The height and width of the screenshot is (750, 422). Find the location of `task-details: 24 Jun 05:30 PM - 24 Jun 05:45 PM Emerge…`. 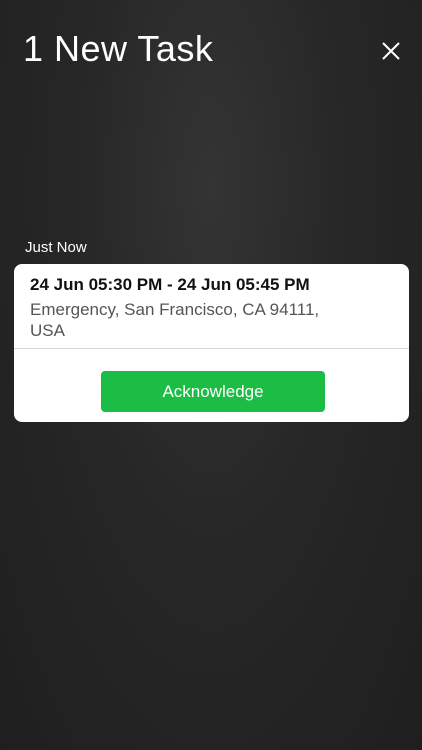

task-details: 24 Jun 05:30 PM - 24 Jun 05:45 PM Emerge… is located at coordinates (211, 306).